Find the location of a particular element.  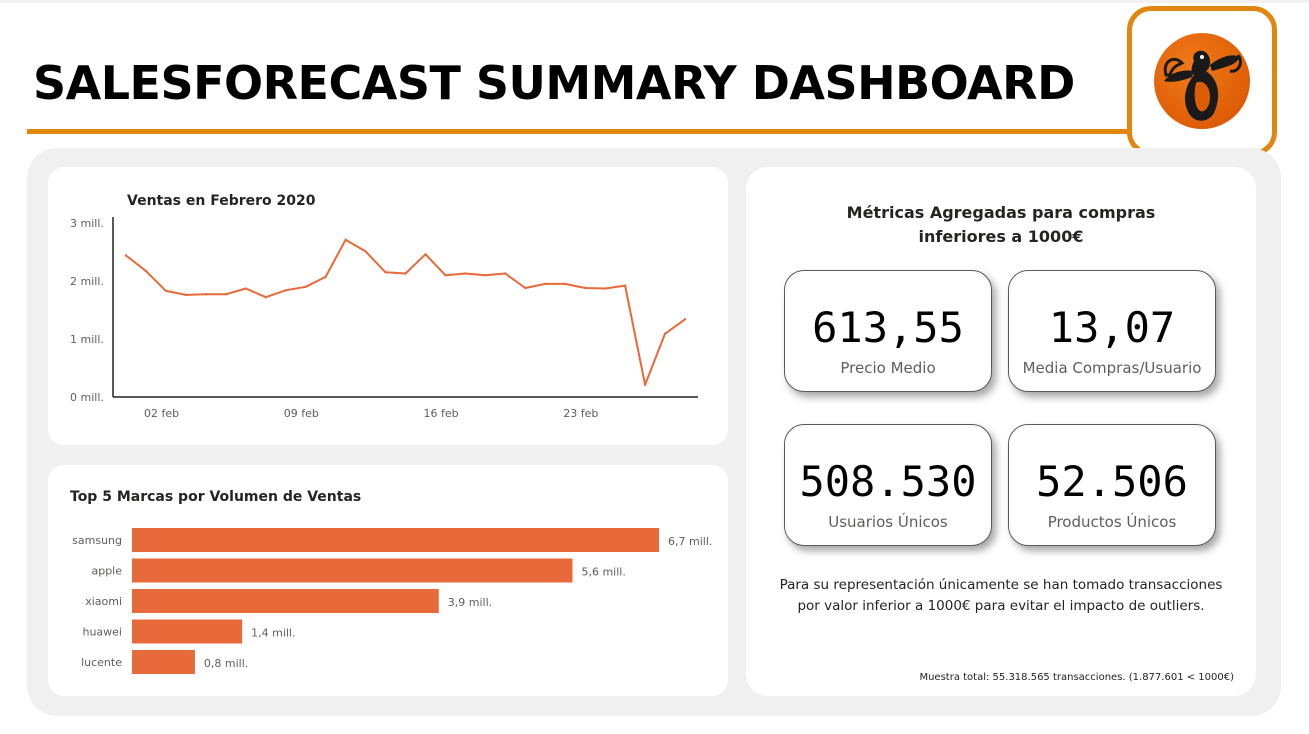

logo-frame is located at coordinates (1202, 81).